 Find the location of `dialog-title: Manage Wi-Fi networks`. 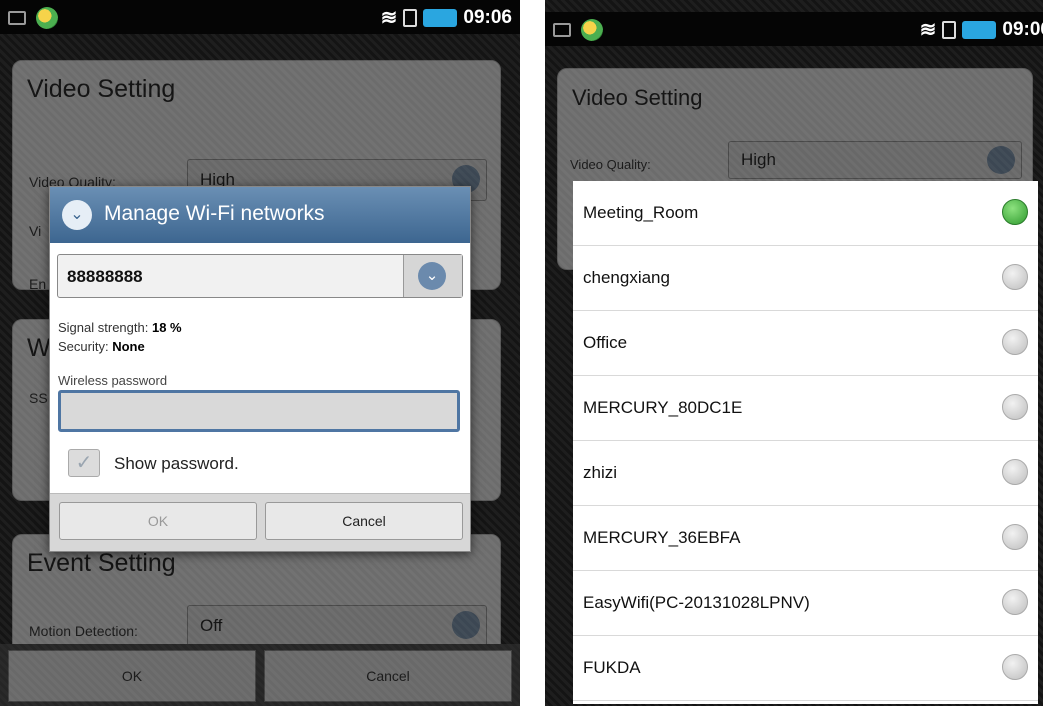

dialog-title: Manage Wi-Fi networks is located at coordinates (214, 213).